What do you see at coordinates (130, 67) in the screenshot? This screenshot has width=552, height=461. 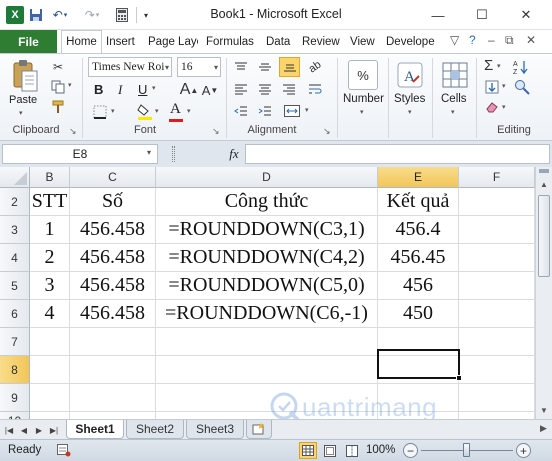 I see `font-name-select: Times New Roi ▾` at bounding box center [130, 67].